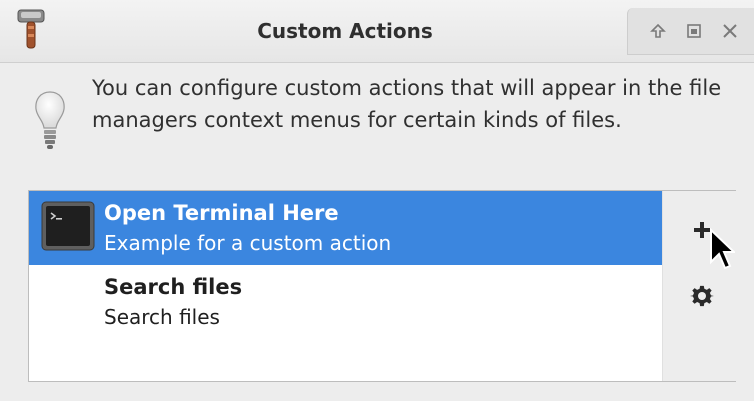 The width and height of the screenshot is (754, 401). What do you see at coordinates (221, 213) in the screenshot?
I see `action-title: Open Terminal Here` at bounding box center [221, 213].